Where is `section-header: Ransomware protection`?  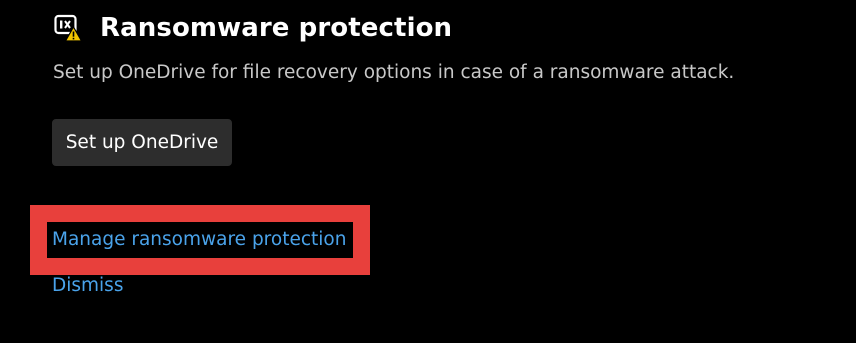 section-header: Ransomware protection is located at coordinates (253, 28).